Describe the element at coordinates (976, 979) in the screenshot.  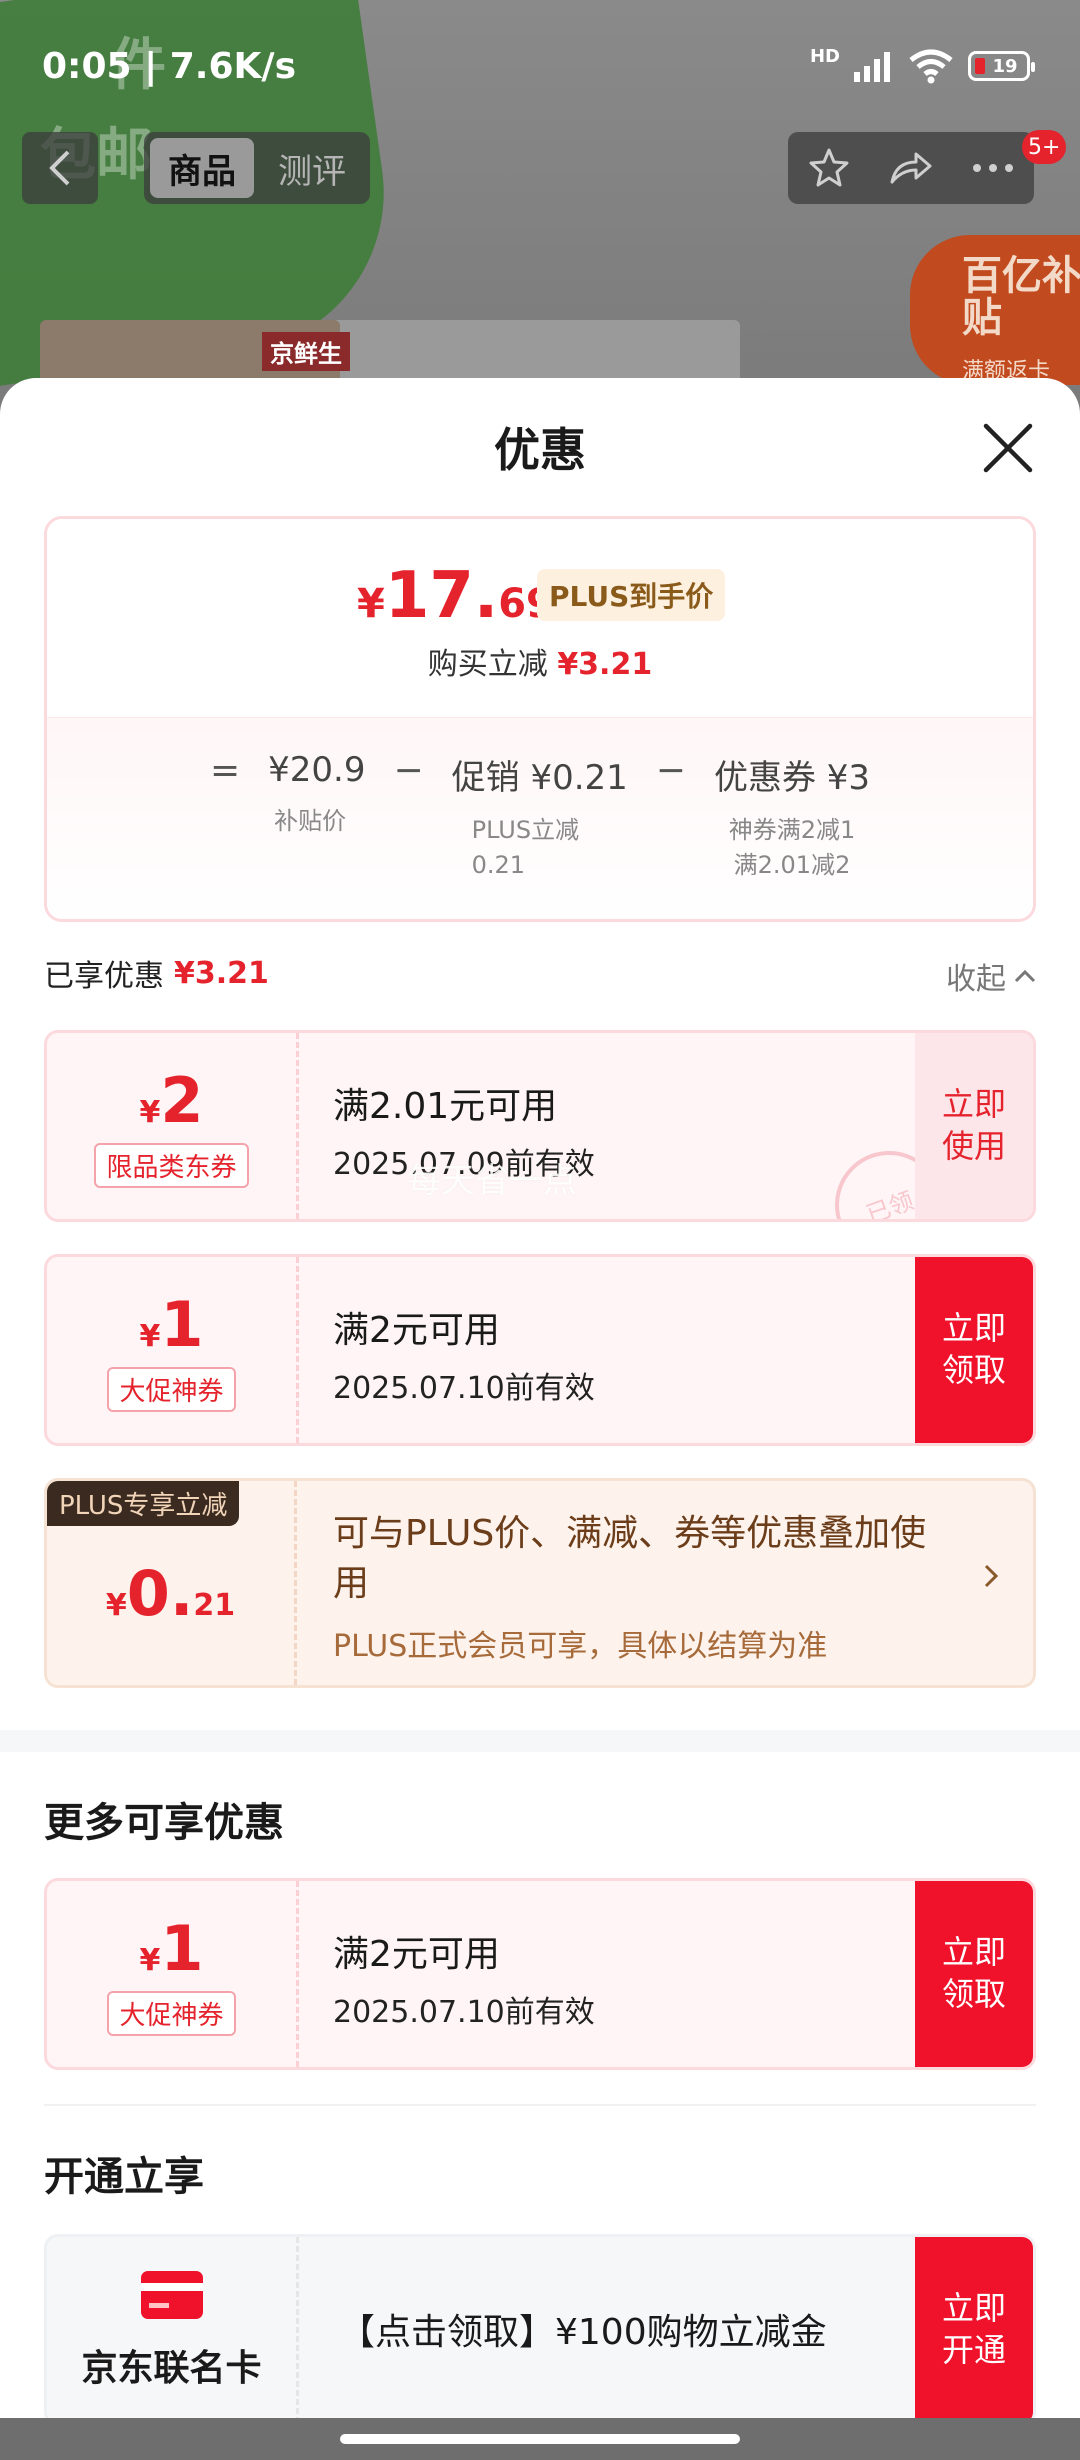
I see `collapse-label: 收起` at that location.